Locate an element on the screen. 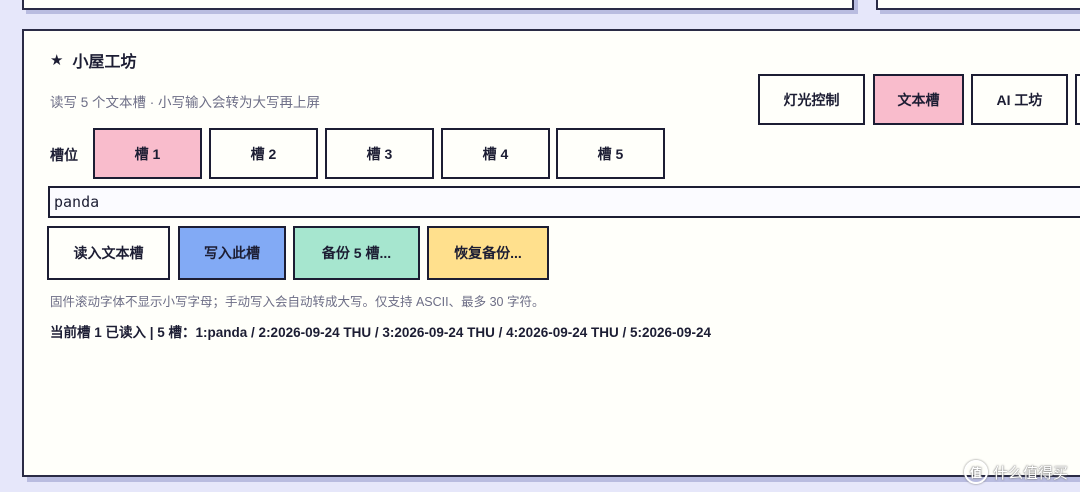 This screenshot has height=492, width=1080. tab-ai-workshop: AI 工坊 is located at coordinates (1019, 99).